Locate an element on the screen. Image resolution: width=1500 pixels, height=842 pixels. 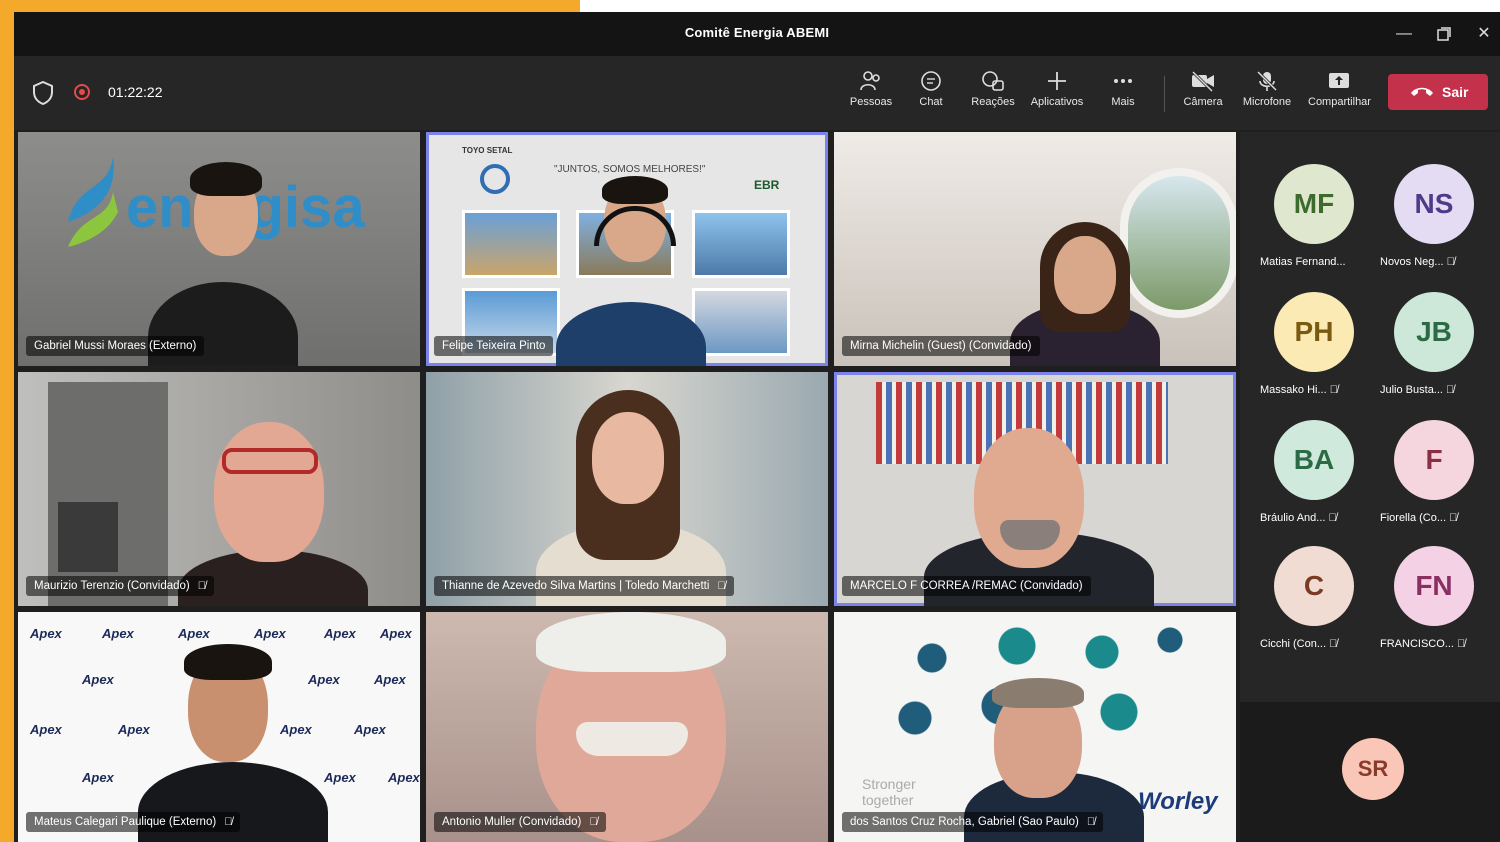
restore-icon is located at coordinates (1444, 34).